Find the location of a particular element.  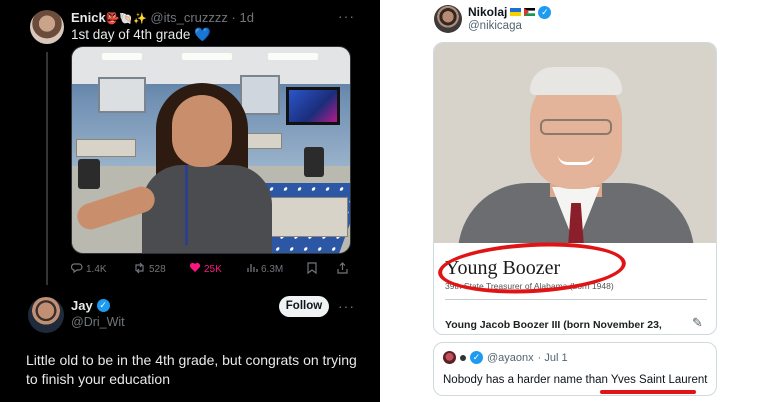

author-name: Enick is located at coordinates (88, 17).